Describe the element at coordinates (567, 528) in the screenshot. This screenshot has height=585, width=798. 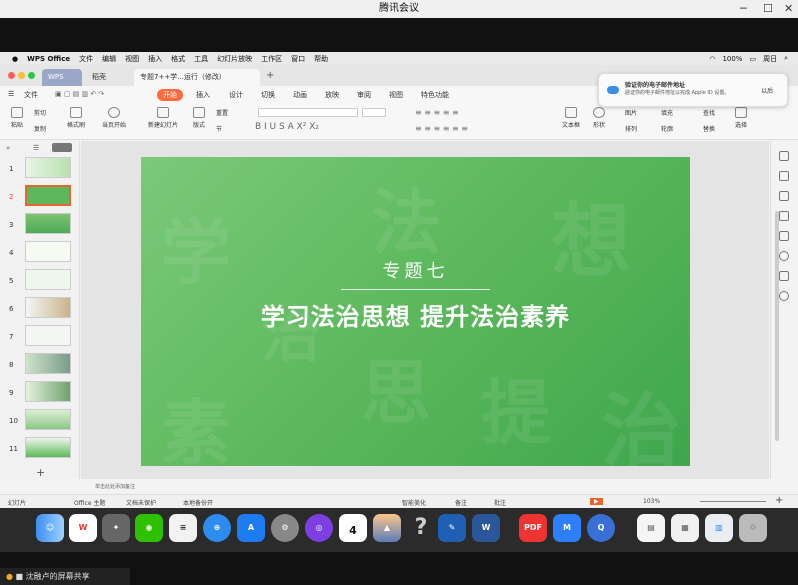
I see `tencent-meeting-icon: M` at that location.